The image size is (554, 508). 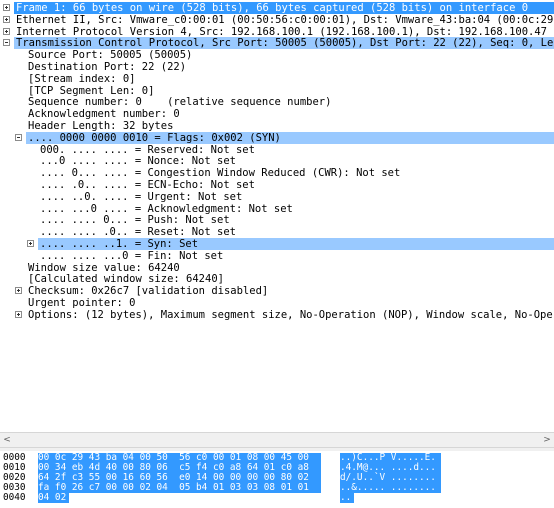 I want to click on tree-row: .... .... ..1. = Syn: Set, so click(x=277, y=244).